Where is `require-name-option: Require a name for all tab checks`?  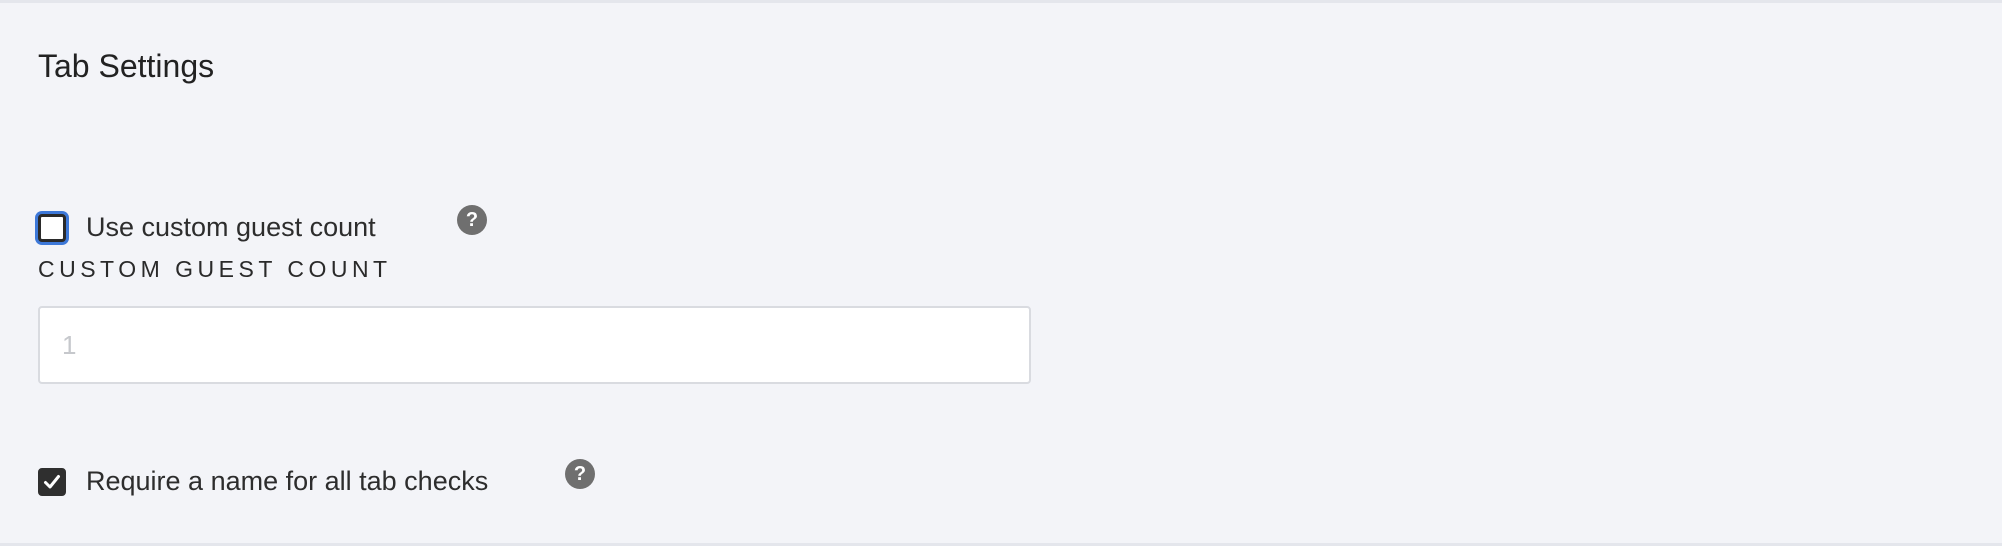
require-name-option: Require a name for all tab checks is located at coordinates (263, 481).